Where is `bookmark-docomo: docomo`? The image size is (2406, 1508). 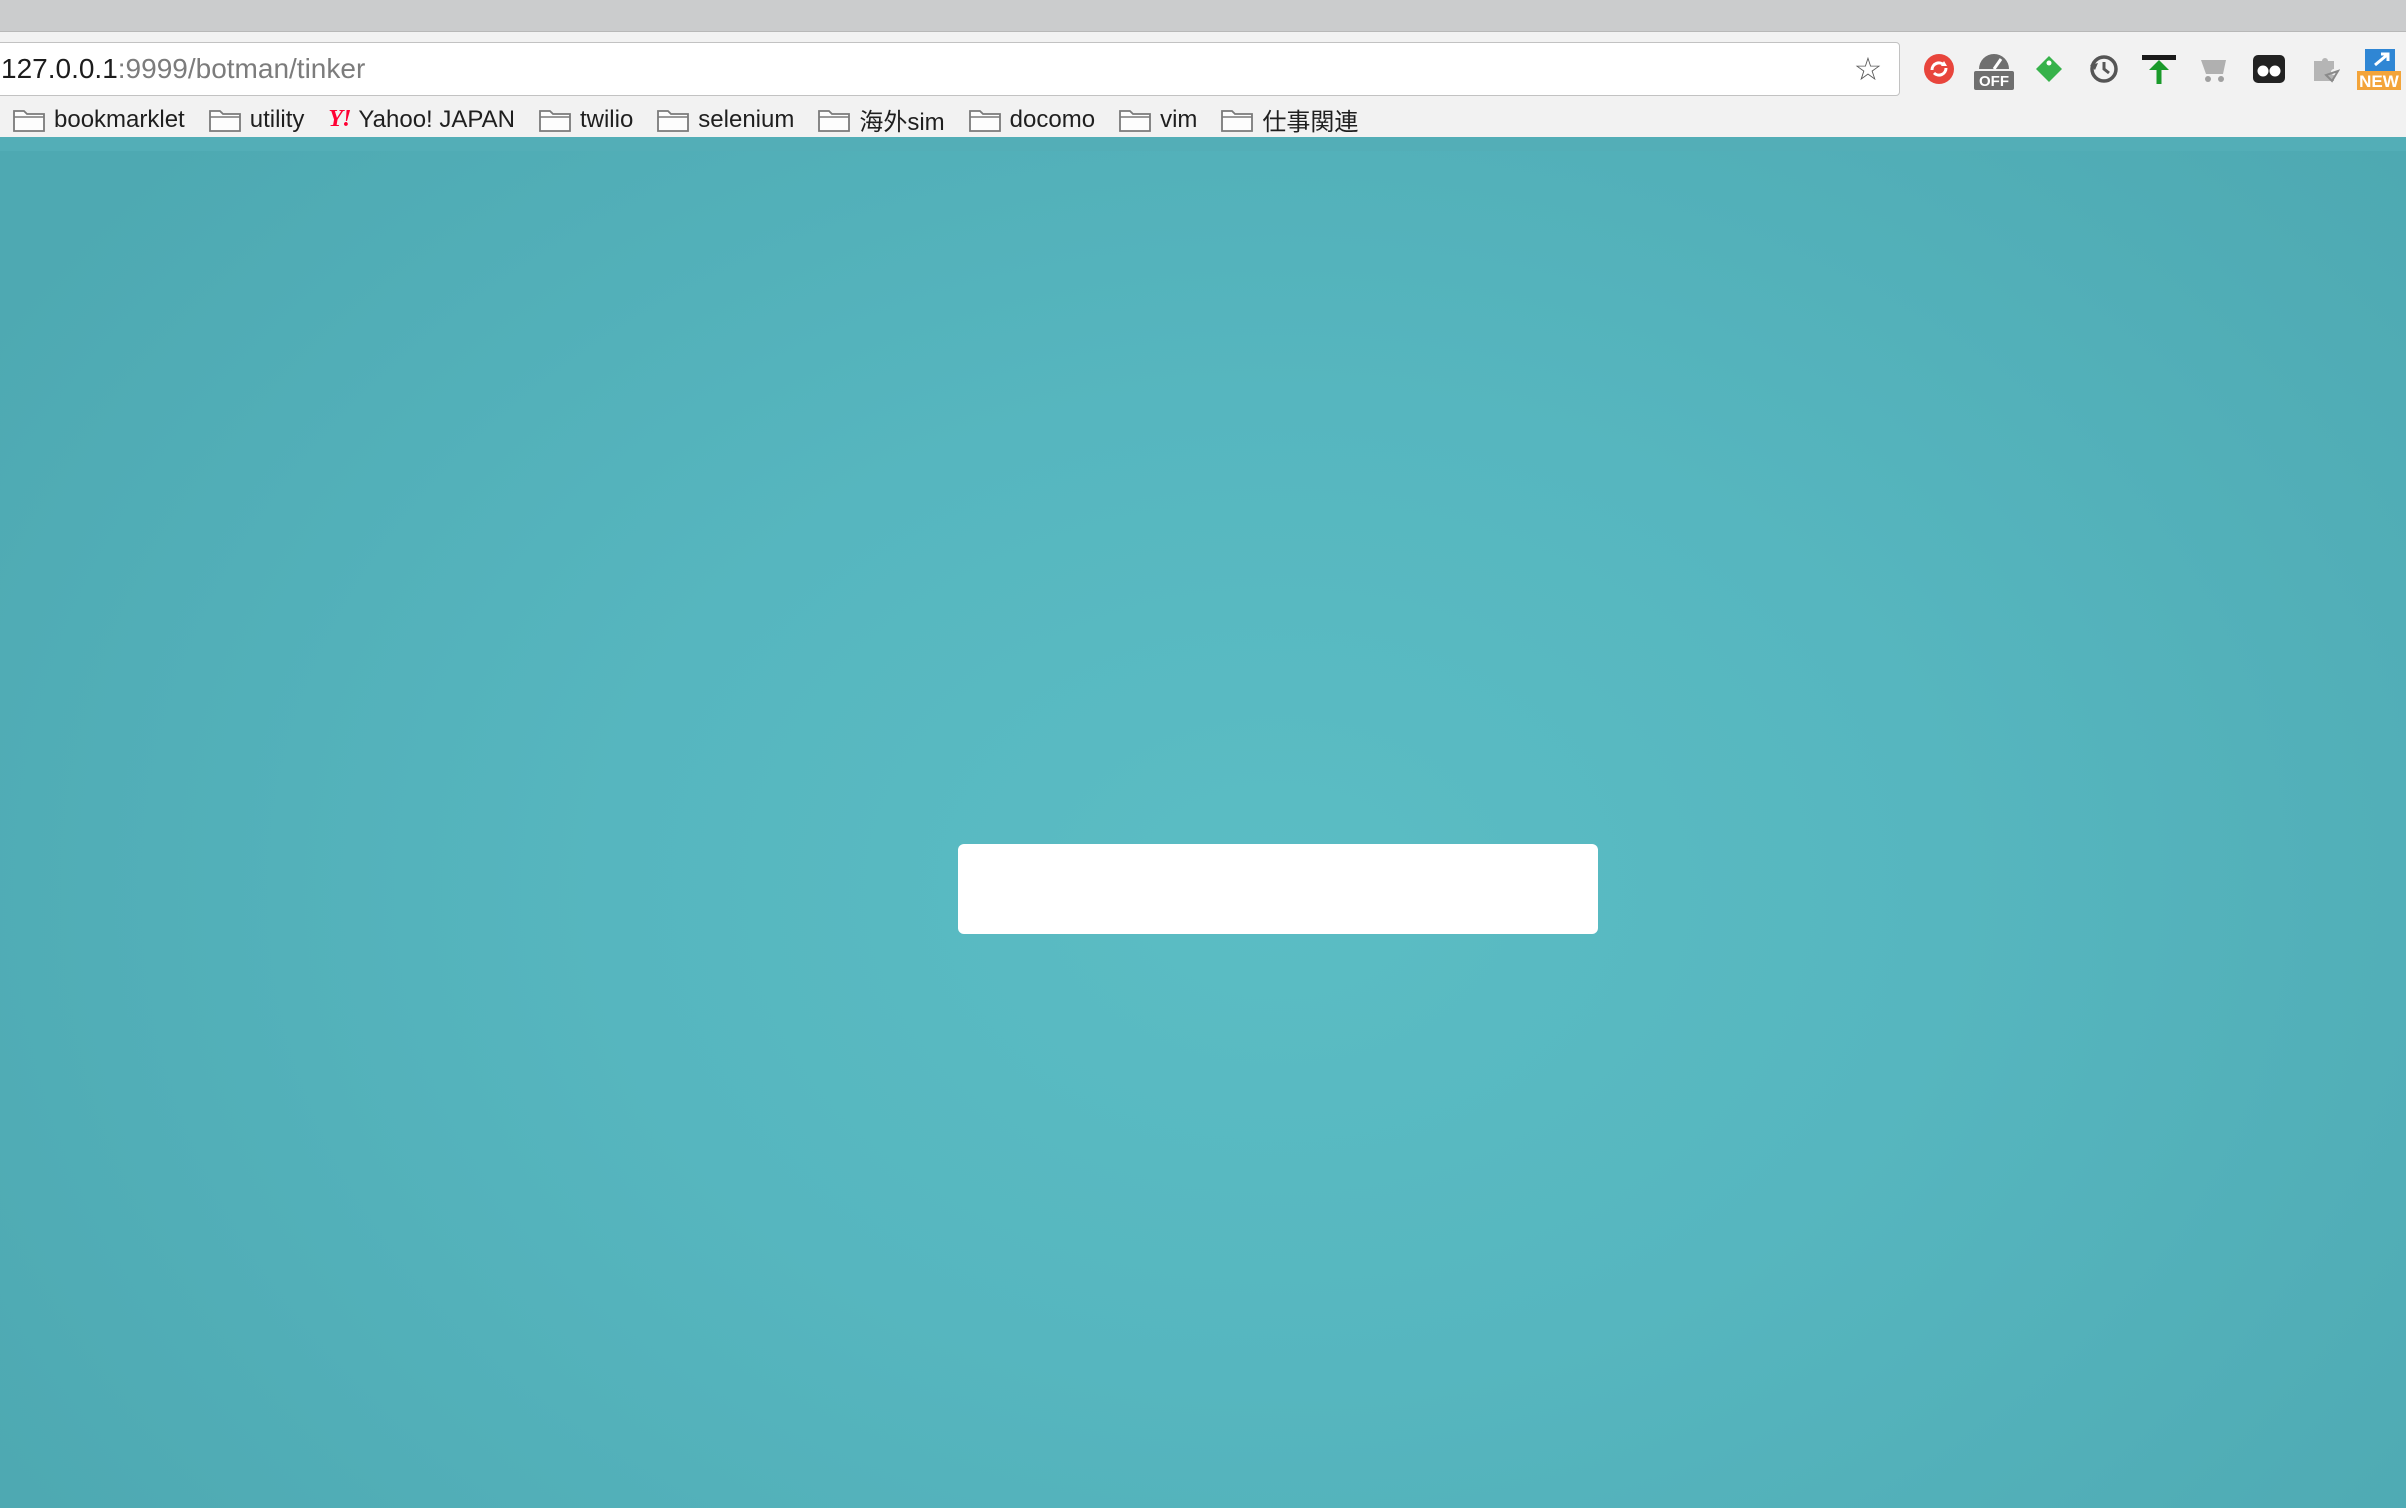 bookmark-docomo: docomo is located at coordinates (1031, 119).